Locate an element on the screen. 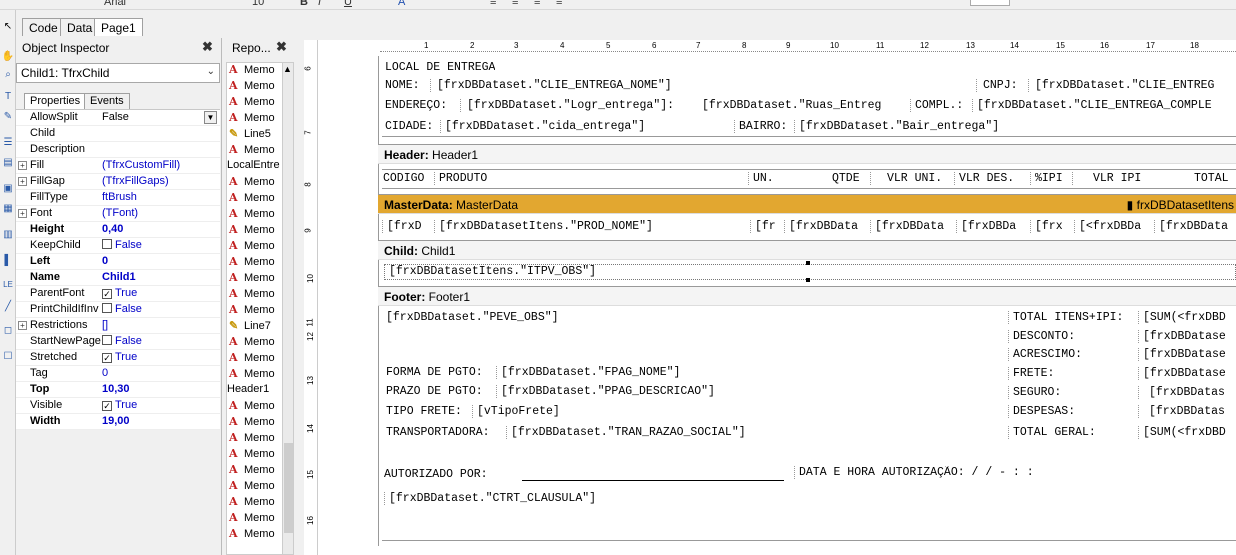  bairro-label: BAIRRO: is located at coordinates (760, 126).